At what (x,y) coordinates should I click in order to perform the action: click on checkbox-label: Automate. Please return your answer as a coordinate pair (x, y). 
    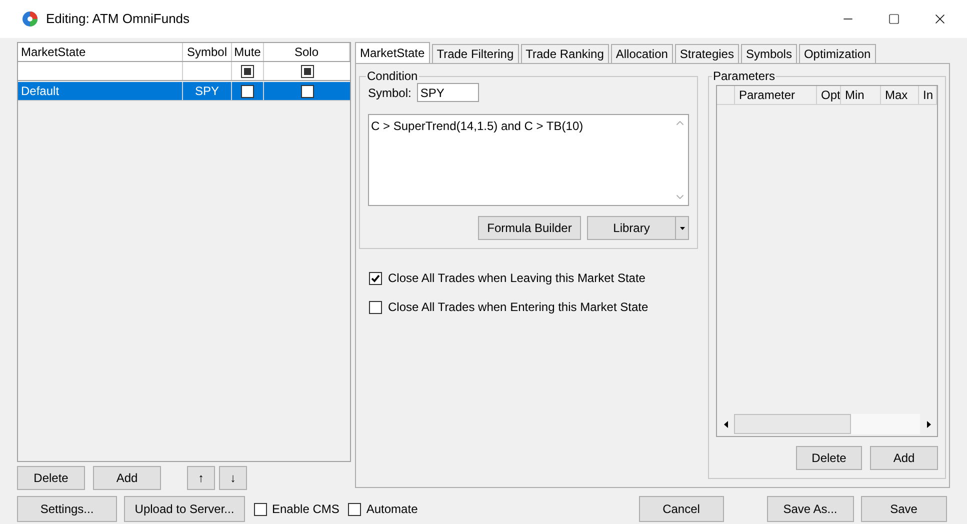
    Looking at the image, I should click on (392, 509).